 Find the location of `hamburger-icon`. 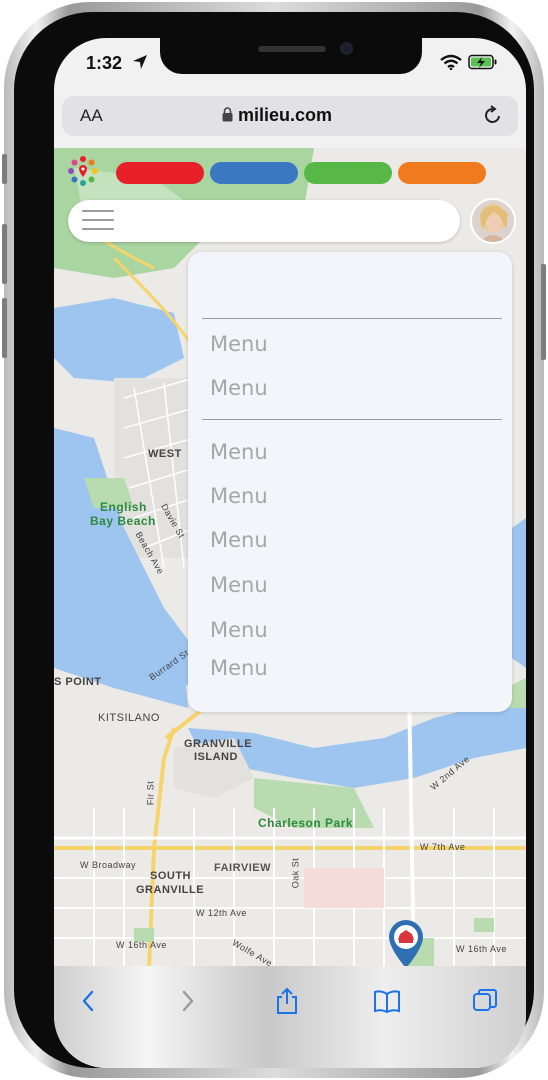

hamburger-icon is located at coordinates (98, 221).